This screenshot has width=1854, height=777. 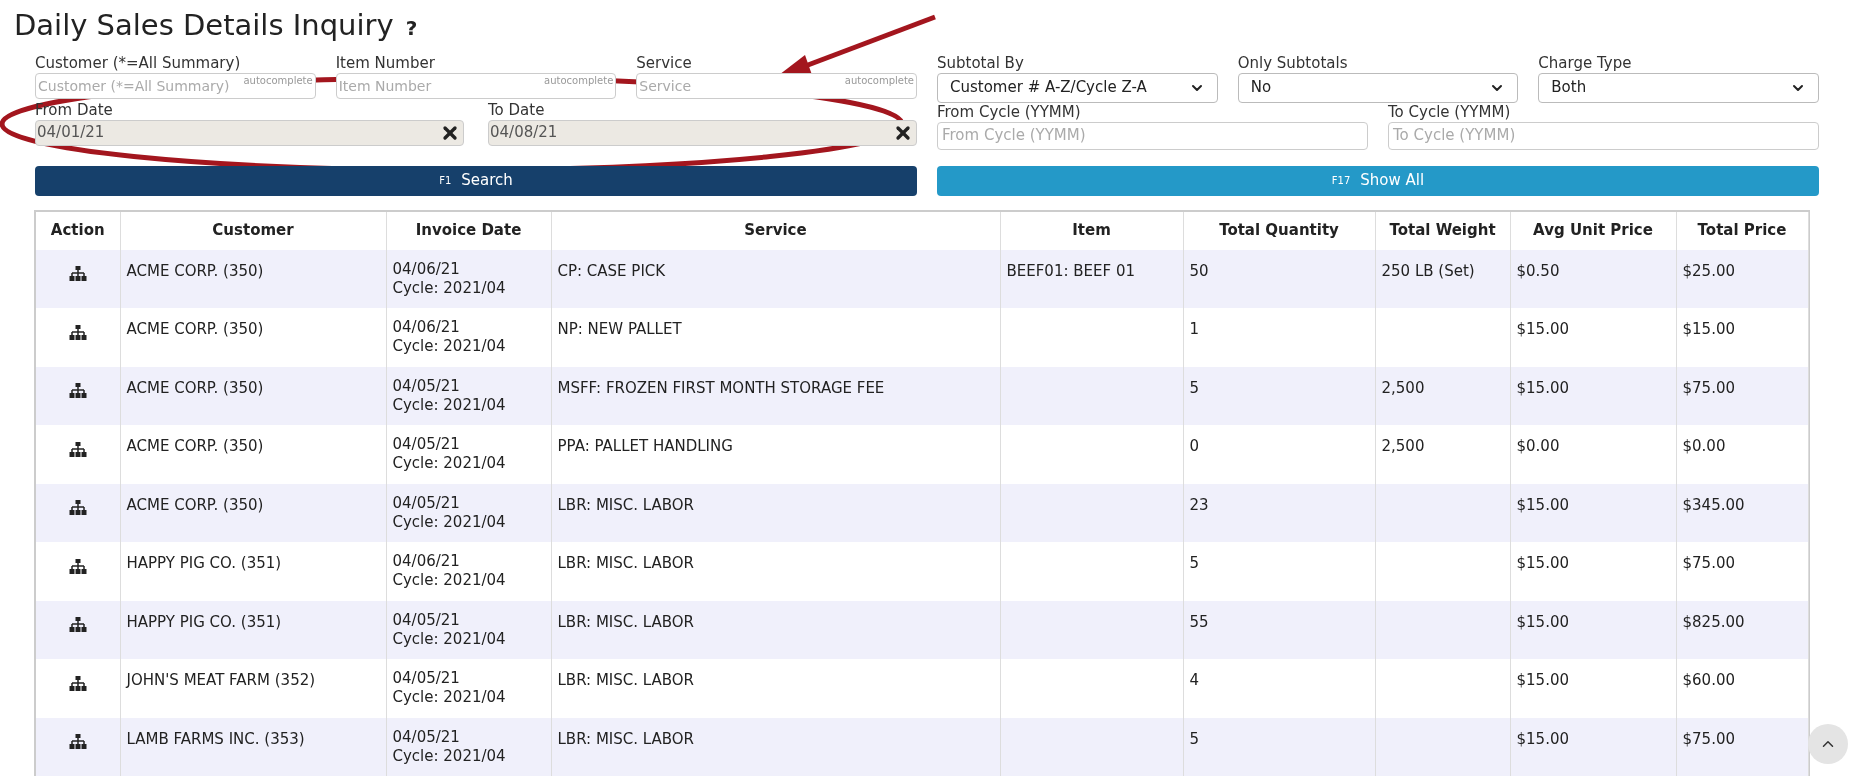 I want to click on table-cell: NP: NEW PALLET, so click(x=775, y=337).